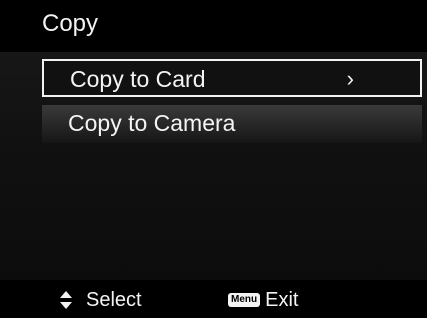 The width and height of the screenshot is (427, 318). Describe the element at coordinates (244, 300) in the screenshot. I see `menu-key-icon: Menu` at that location.